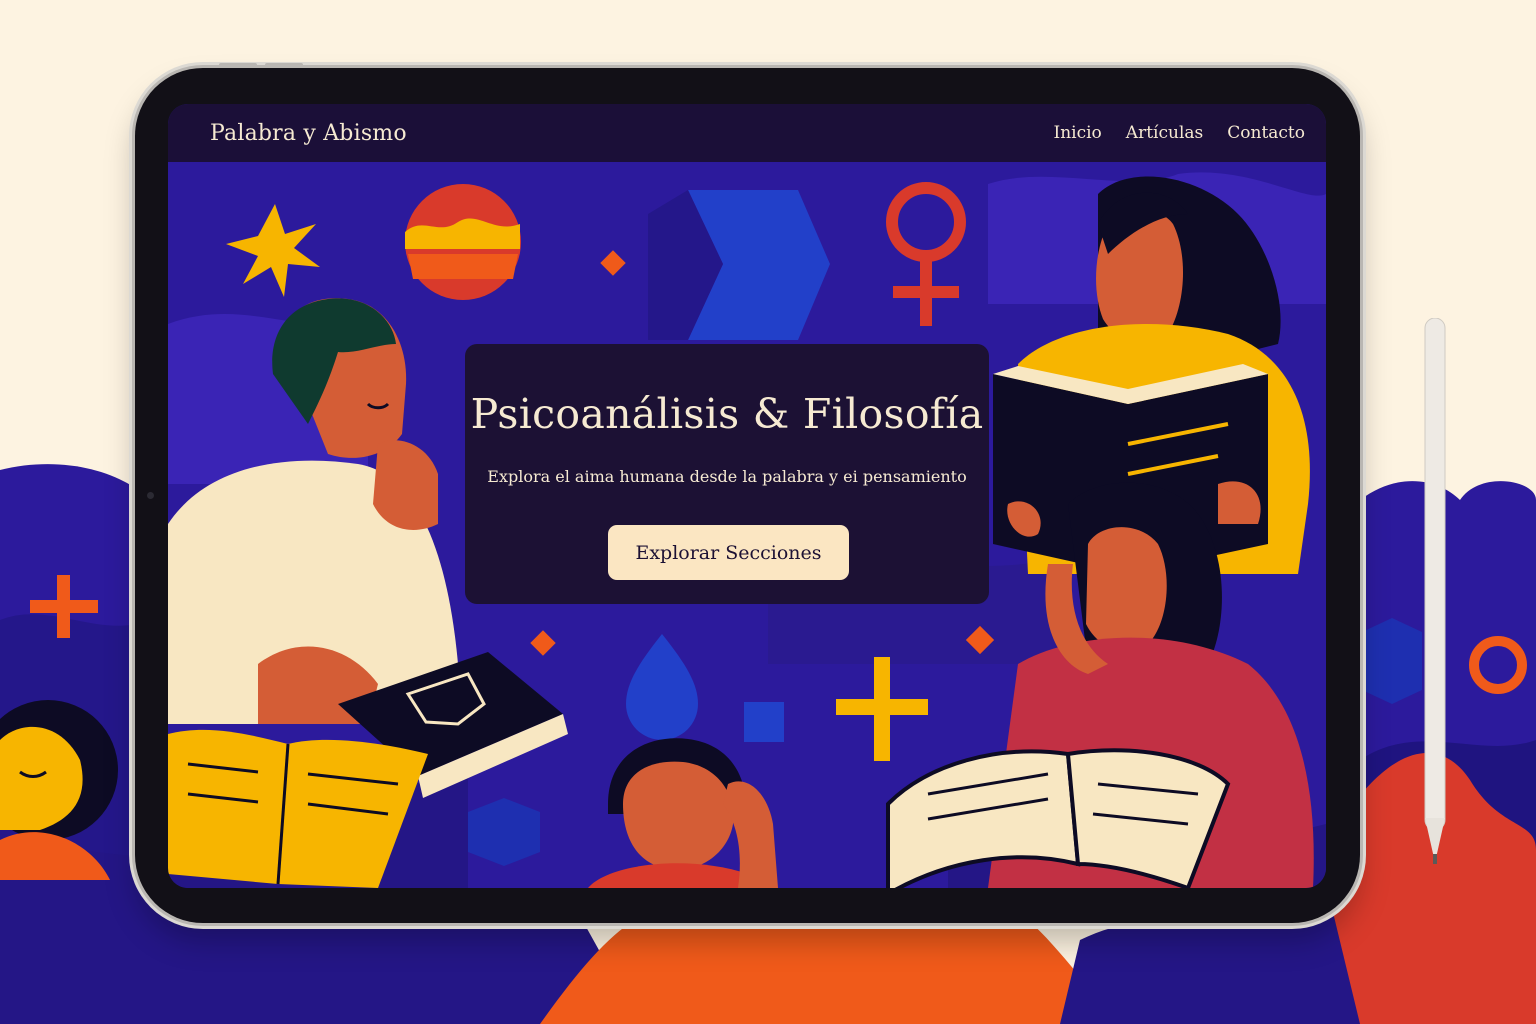  I want to click on sun-planet-icon, so click(463, 242).